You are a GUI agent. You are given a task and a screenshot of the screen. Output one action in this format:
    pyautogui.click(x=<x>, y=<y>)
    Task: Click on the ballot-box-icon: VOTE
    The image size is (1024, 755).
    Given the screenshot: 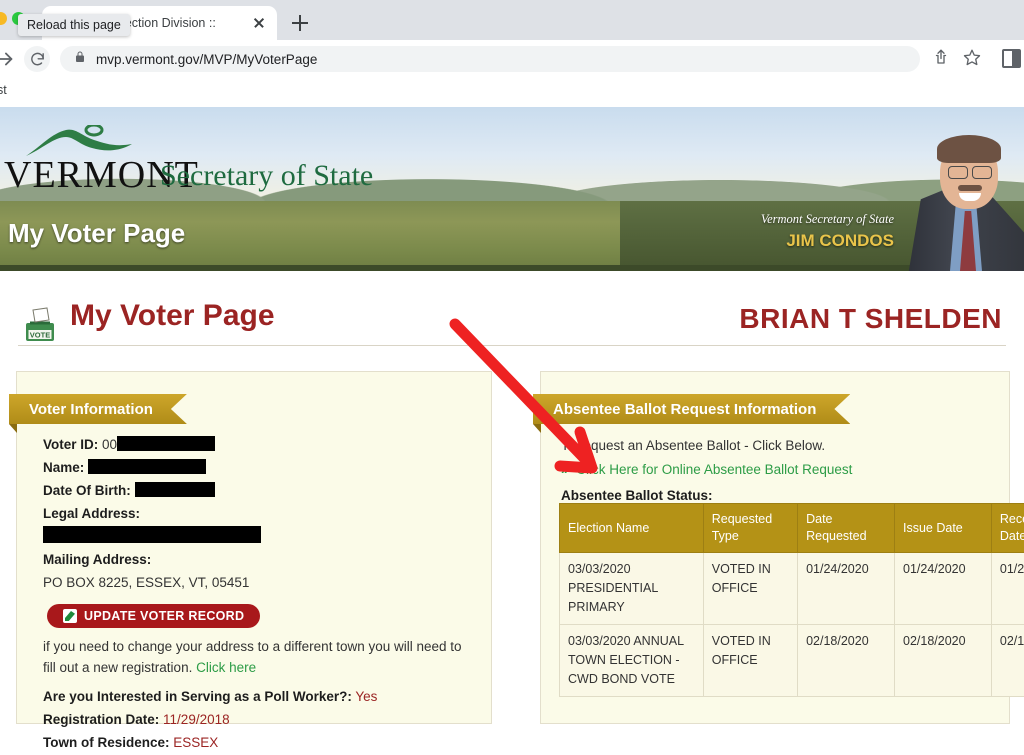 What is the action you would take?
    pyautogui.click(x=40, y=325)
    